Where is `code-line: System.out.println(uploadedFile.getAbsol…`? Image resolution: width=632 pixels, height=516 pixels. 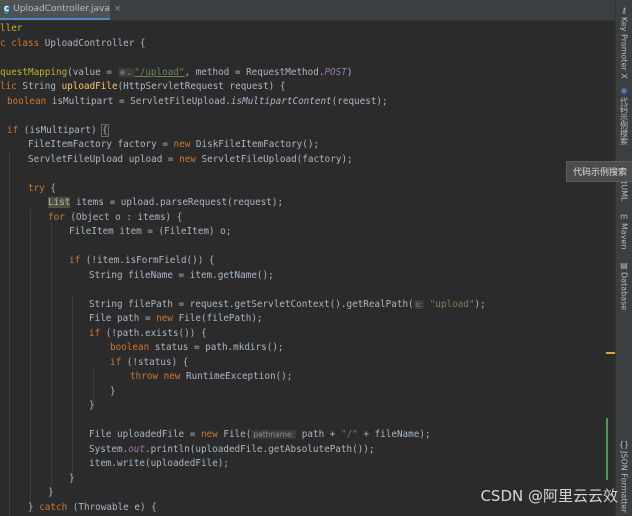
code-line: System.out.println(uploadedFile.getAbsol… is located at coordinates (232, 449).